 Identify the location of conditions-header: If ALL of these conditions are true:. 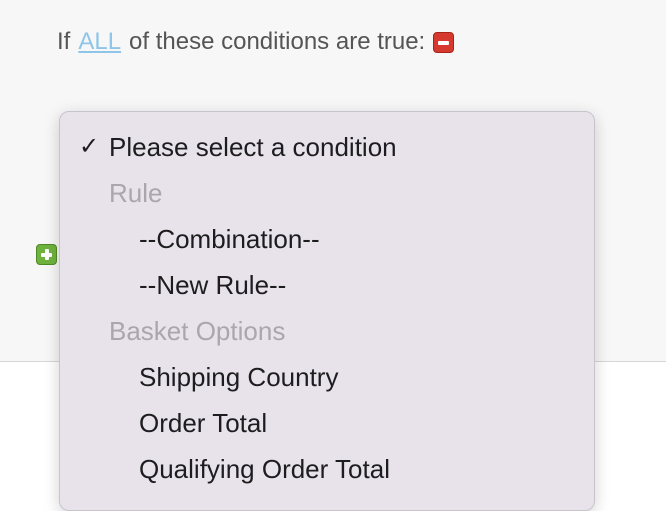
(256, 42).